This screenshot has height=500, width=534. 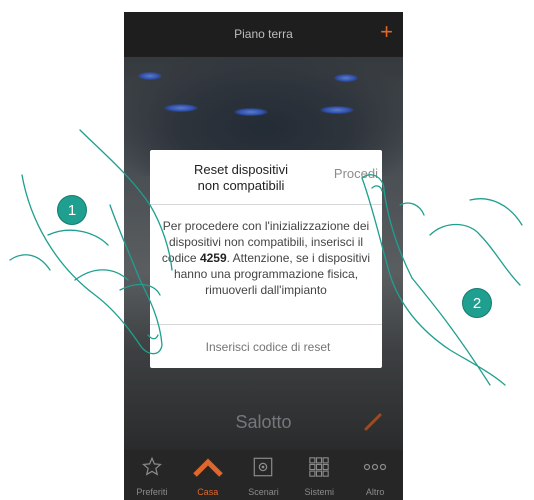 What do you see at coordinates (376, 226) in the screenshot?
I see `right-finger-outline` at bounding box center [376, 226].